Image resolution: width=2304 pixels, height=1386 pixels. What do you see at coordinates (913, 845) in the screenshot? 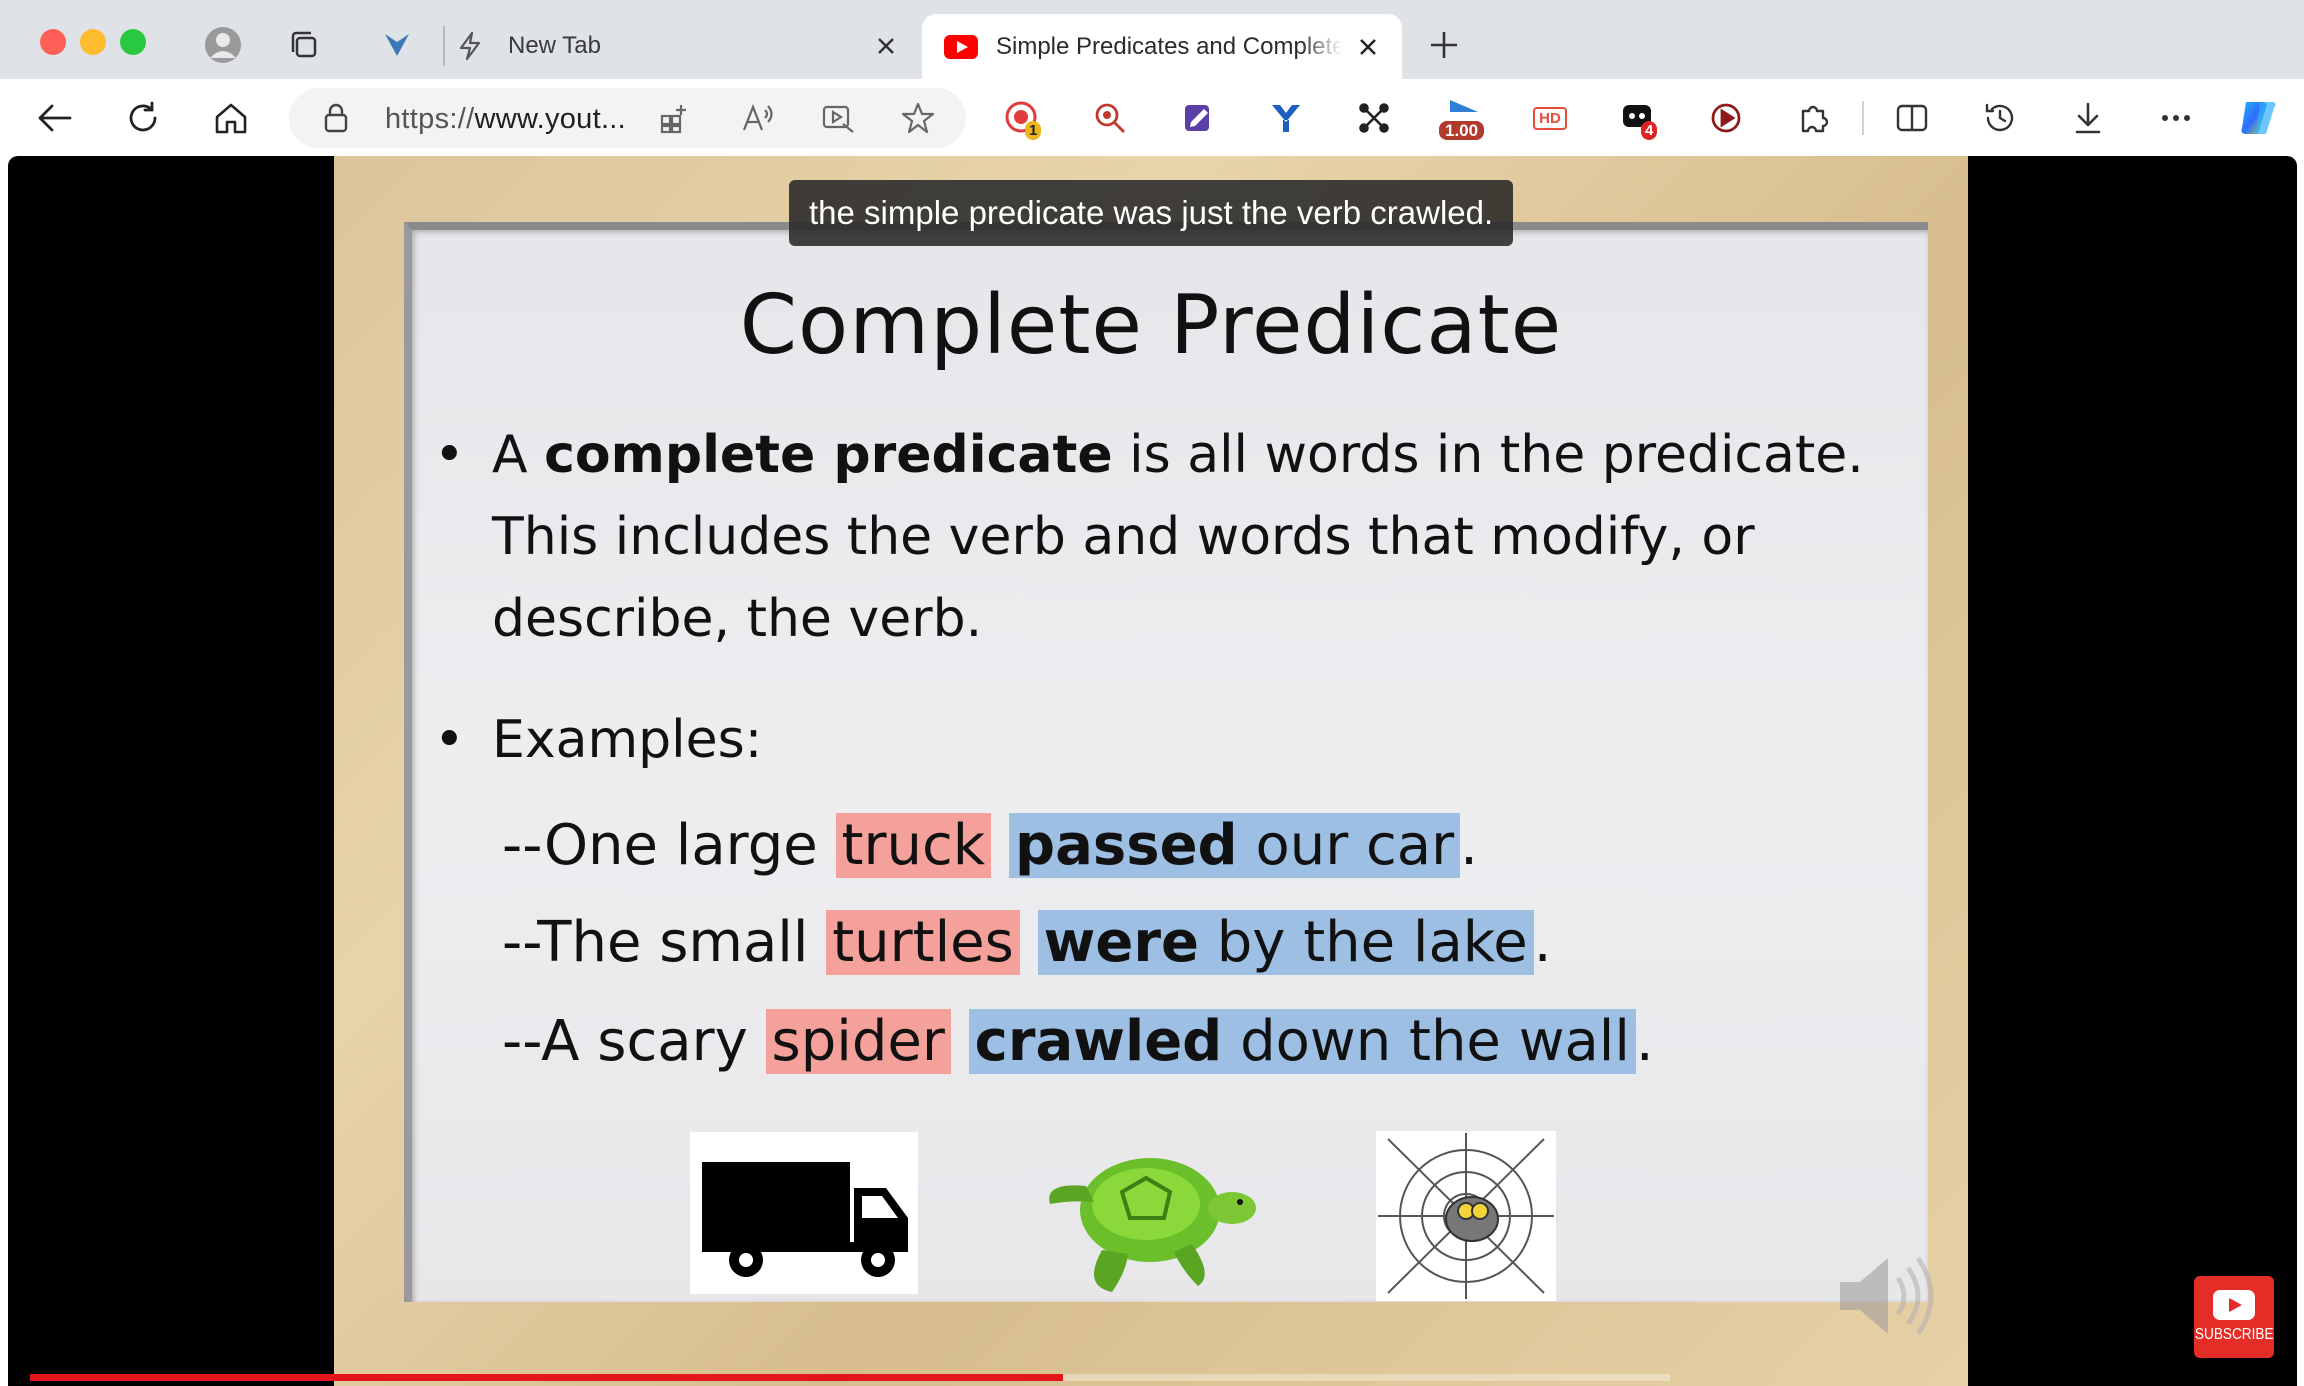
I see `example-subject: truck` at bounding box center [913, 845].